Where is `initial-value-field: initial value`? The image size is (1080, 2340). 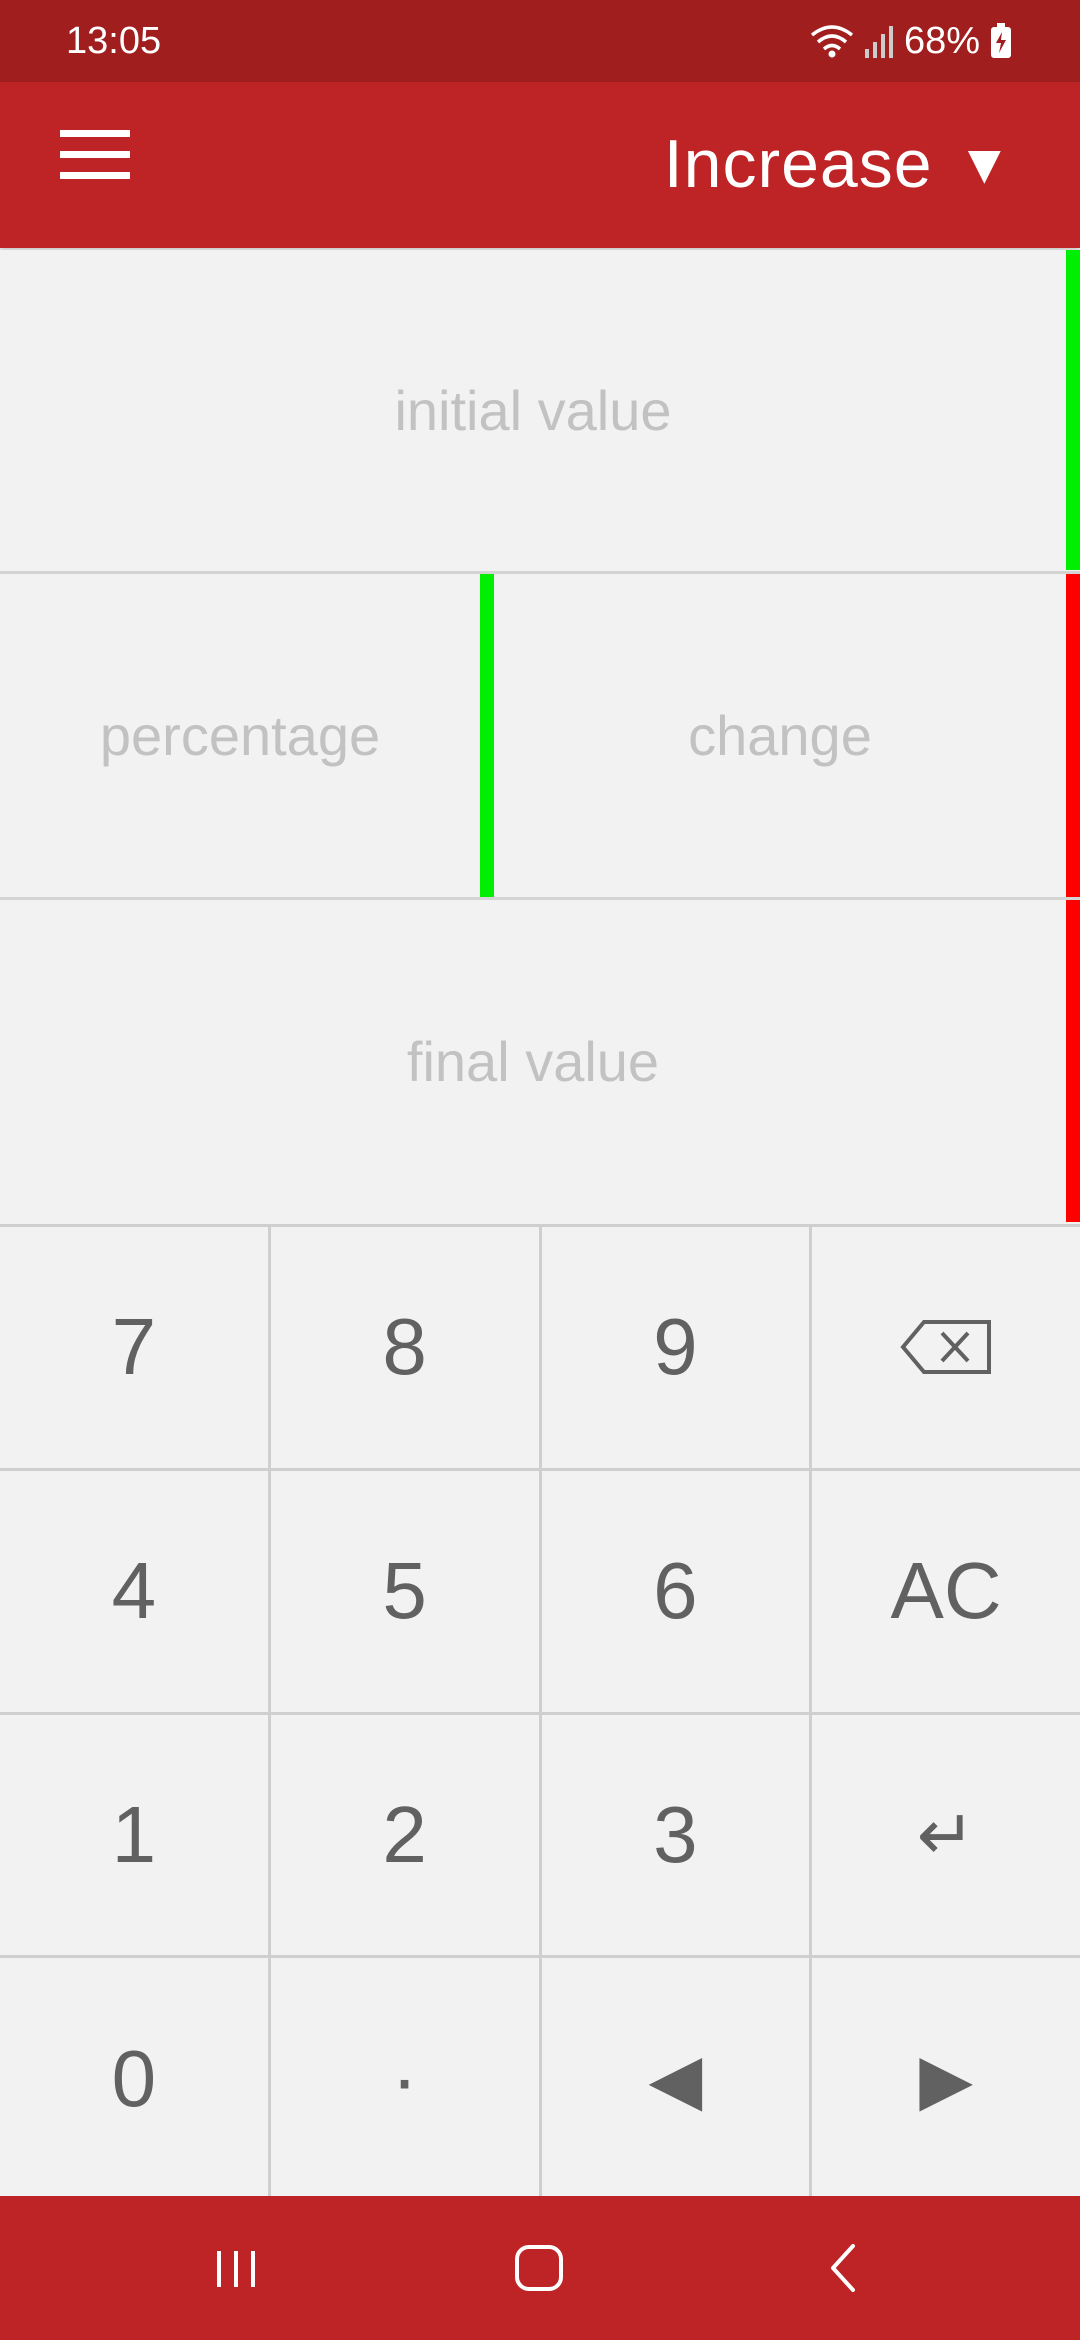
initial-value-field: initial value is located at coordinates (533, 410).